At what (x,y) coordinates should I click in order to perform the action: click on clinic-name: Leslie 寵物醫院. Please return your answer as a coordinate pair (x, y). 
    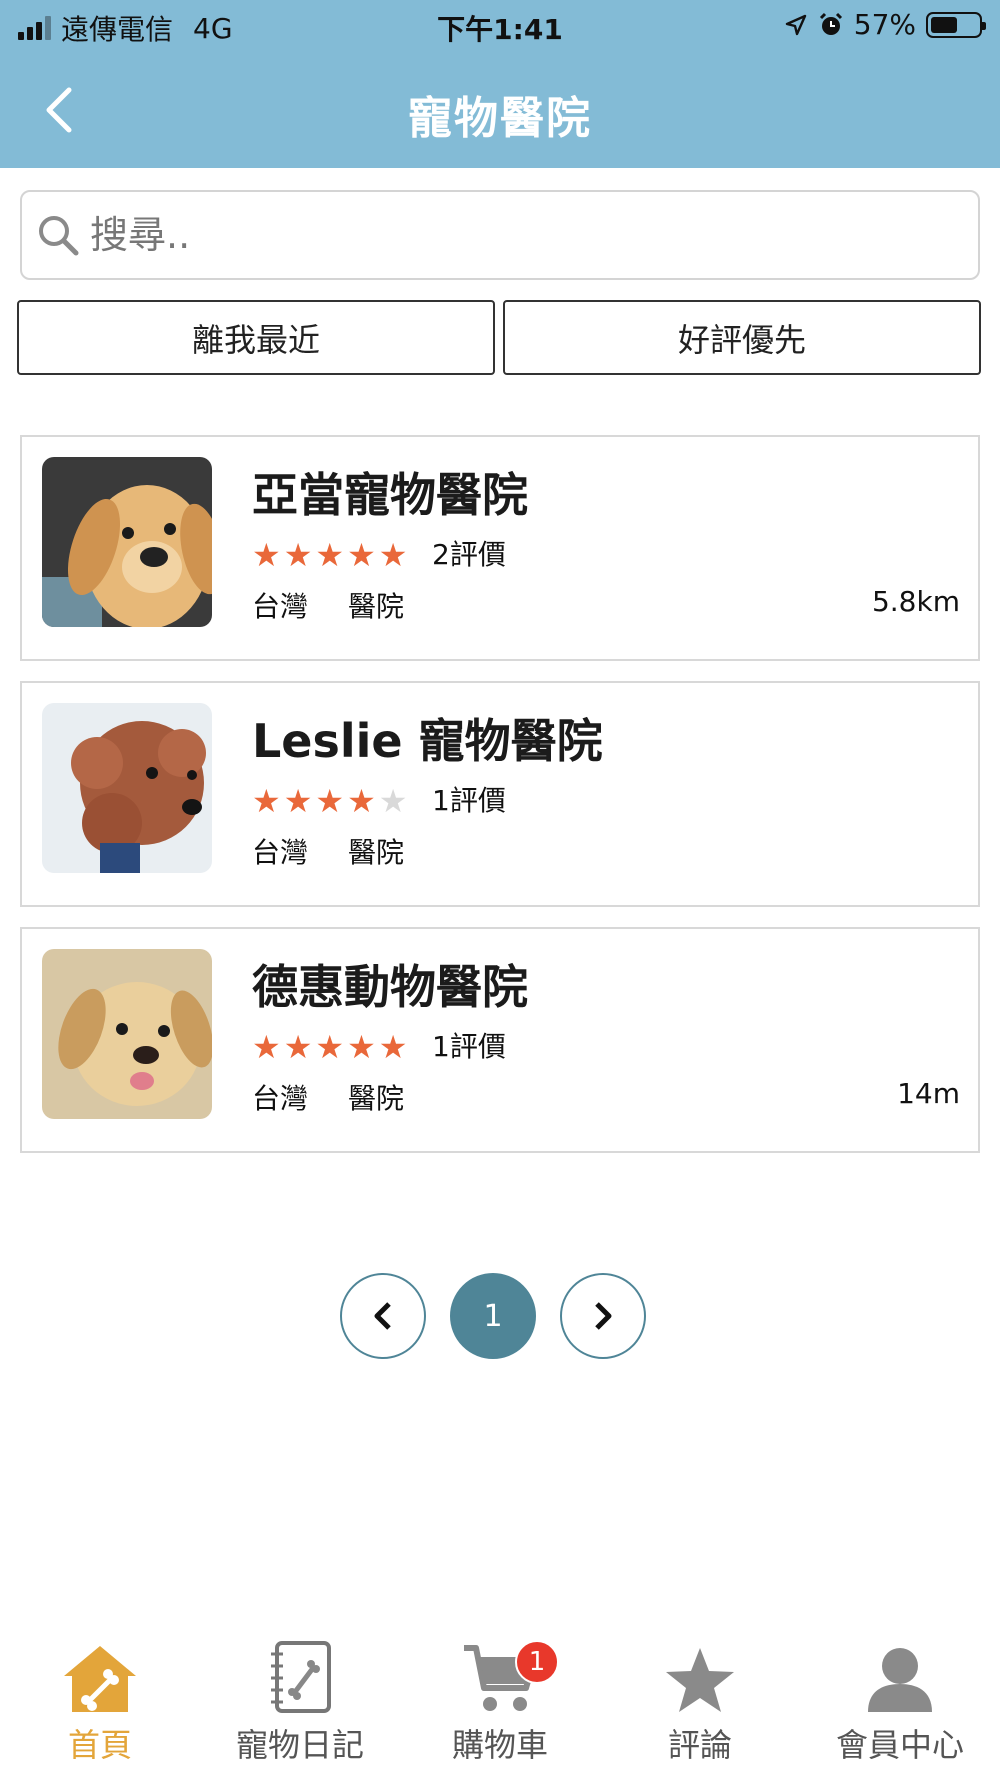
    Looking at the image, I should click on (427, 741).